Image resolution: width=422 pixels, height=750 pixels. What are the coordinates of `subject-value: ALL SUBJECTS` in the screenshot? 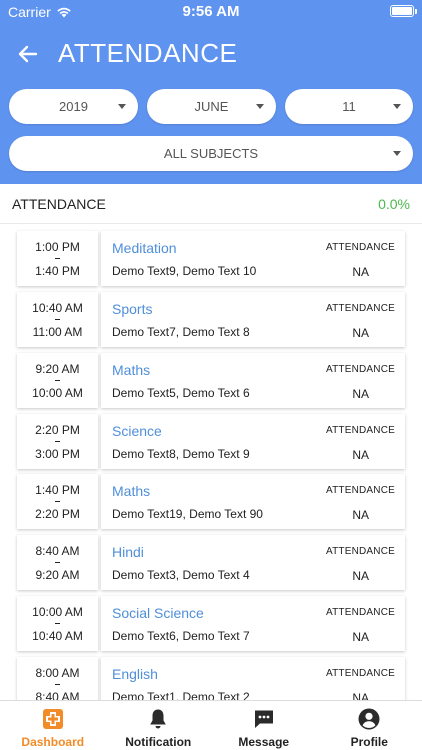 It's located at (211, 153).